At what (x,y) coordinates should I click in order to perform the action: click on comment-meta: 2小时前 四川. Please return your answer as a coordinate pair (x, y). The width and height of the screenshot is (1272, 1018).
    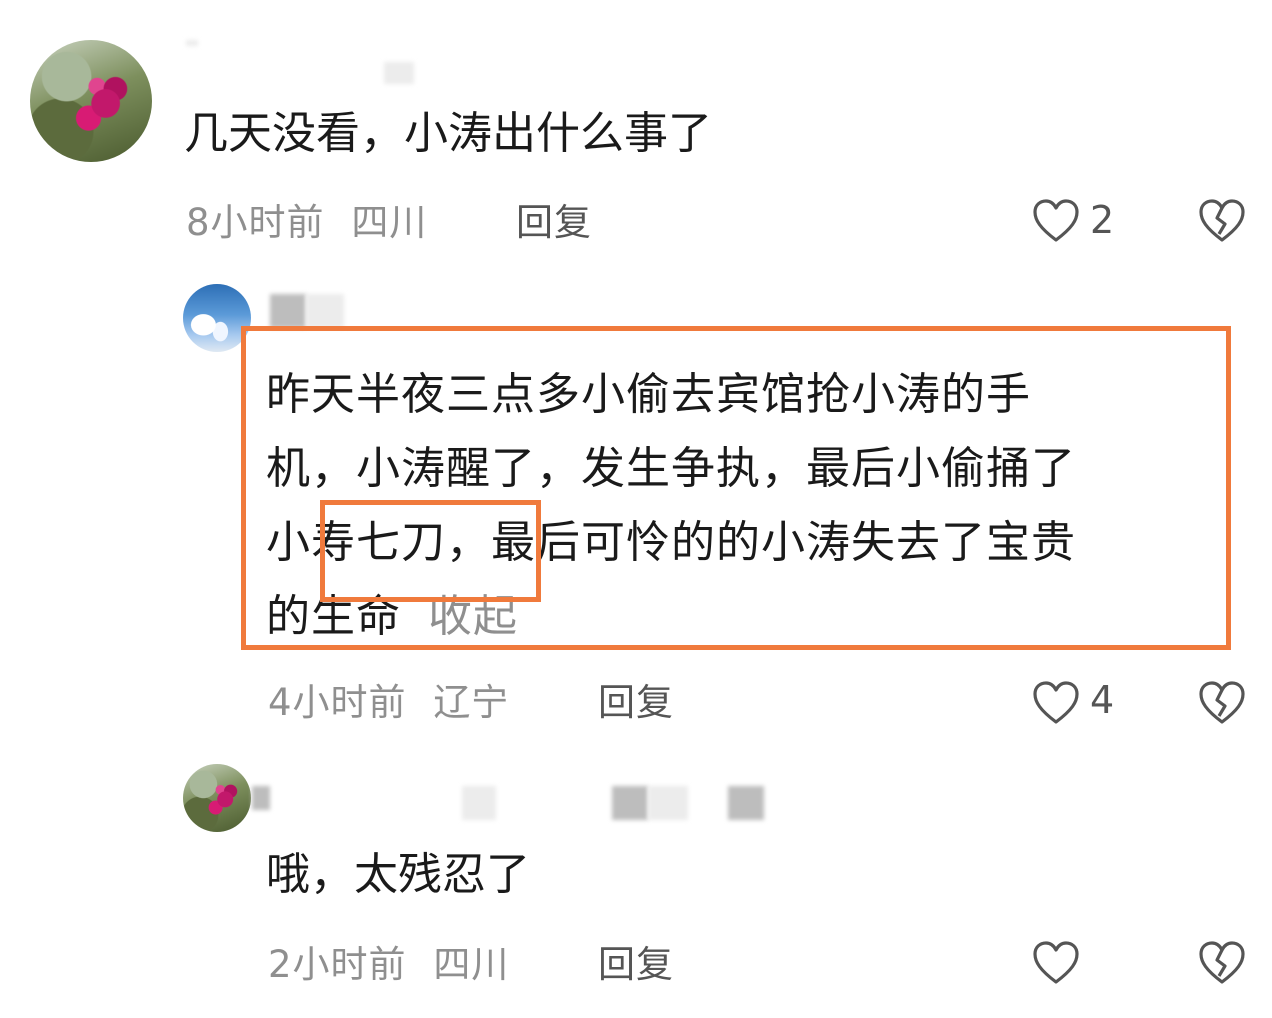
    Looking at the image, I should click on (388, 961).